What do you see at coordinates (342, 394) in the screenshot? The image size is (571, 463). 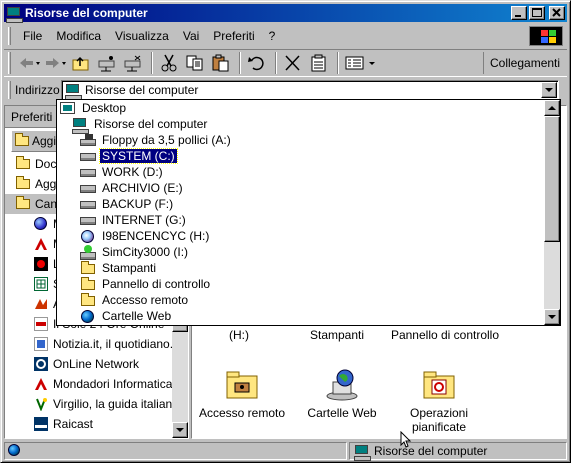 I see `item-cartelle-web: Cartelle Web` at bounding box center [342, 394].